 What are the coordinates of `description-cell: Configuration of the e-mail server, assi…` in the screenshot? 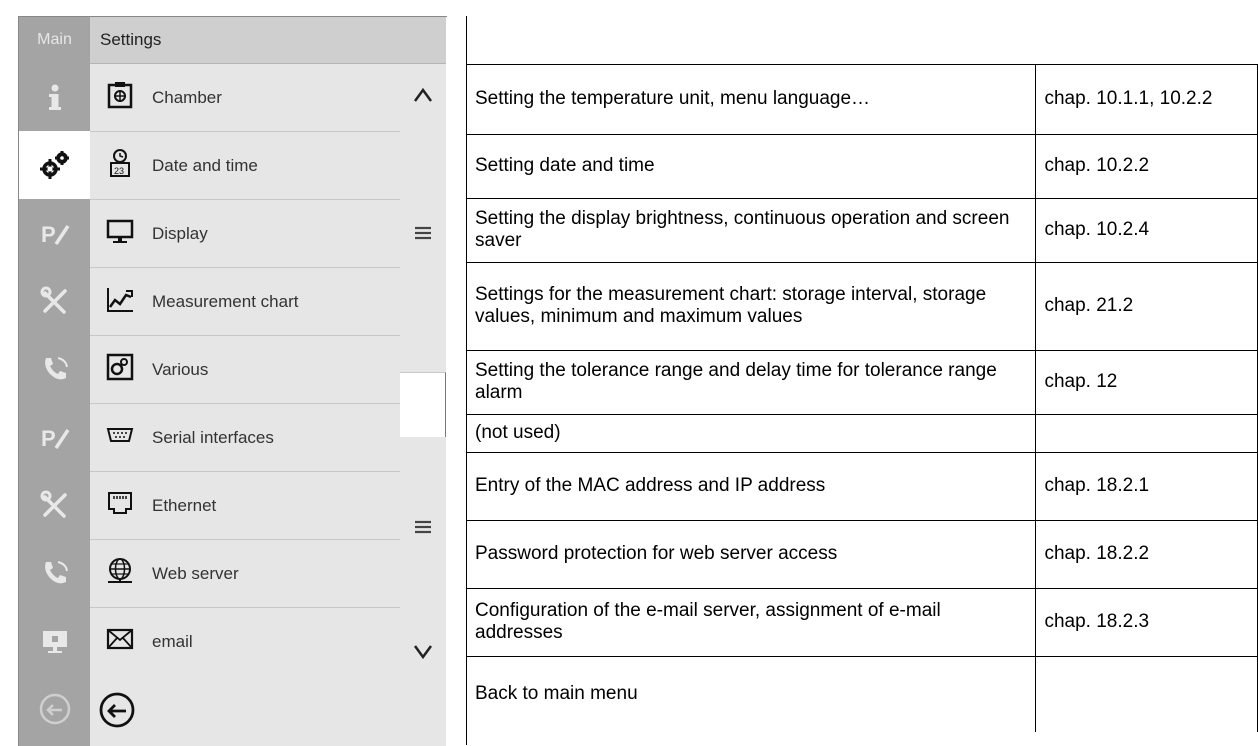 It's located at (751, 622).